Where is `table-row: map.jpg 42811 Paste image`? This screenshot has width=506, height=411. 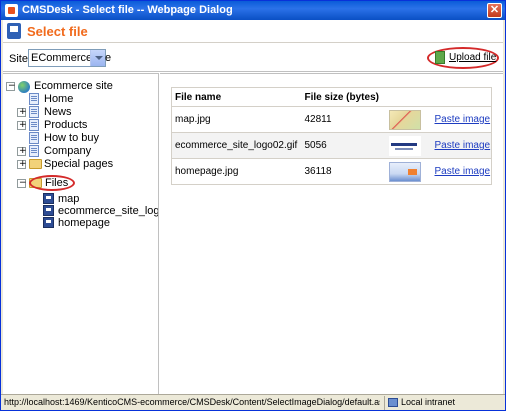 table-row: map.jpg 42811 Paste image is located at coordinates (331, 119).